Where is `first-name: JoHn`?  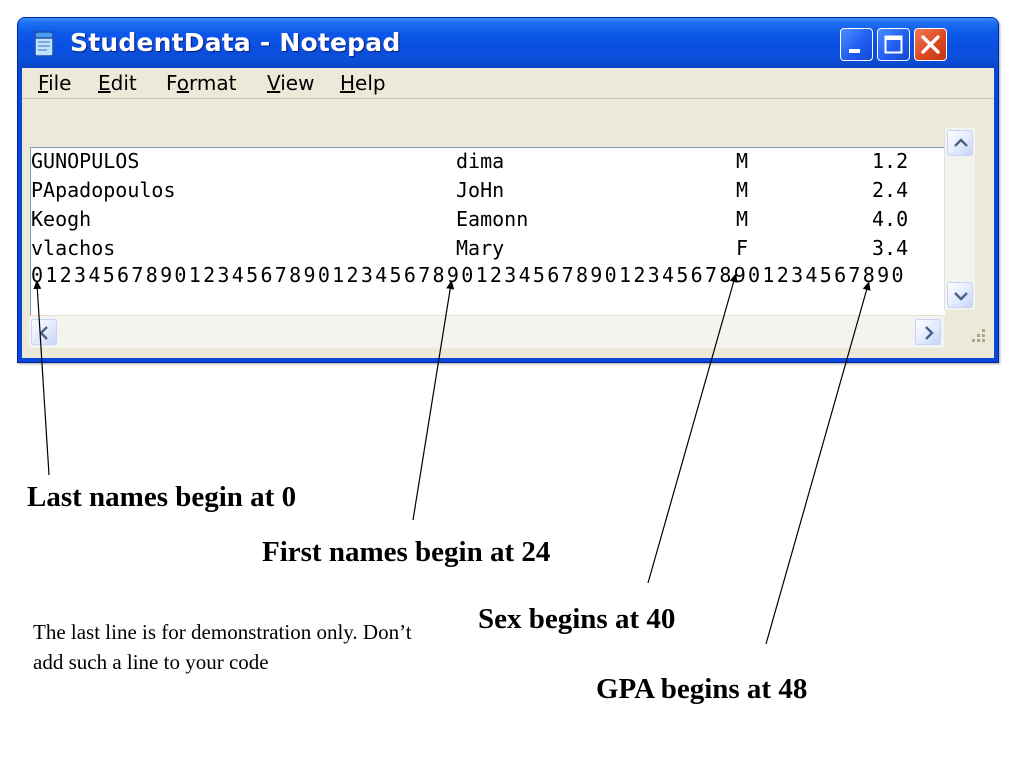
first-name: JoHn is located at coordinates (480, 190).